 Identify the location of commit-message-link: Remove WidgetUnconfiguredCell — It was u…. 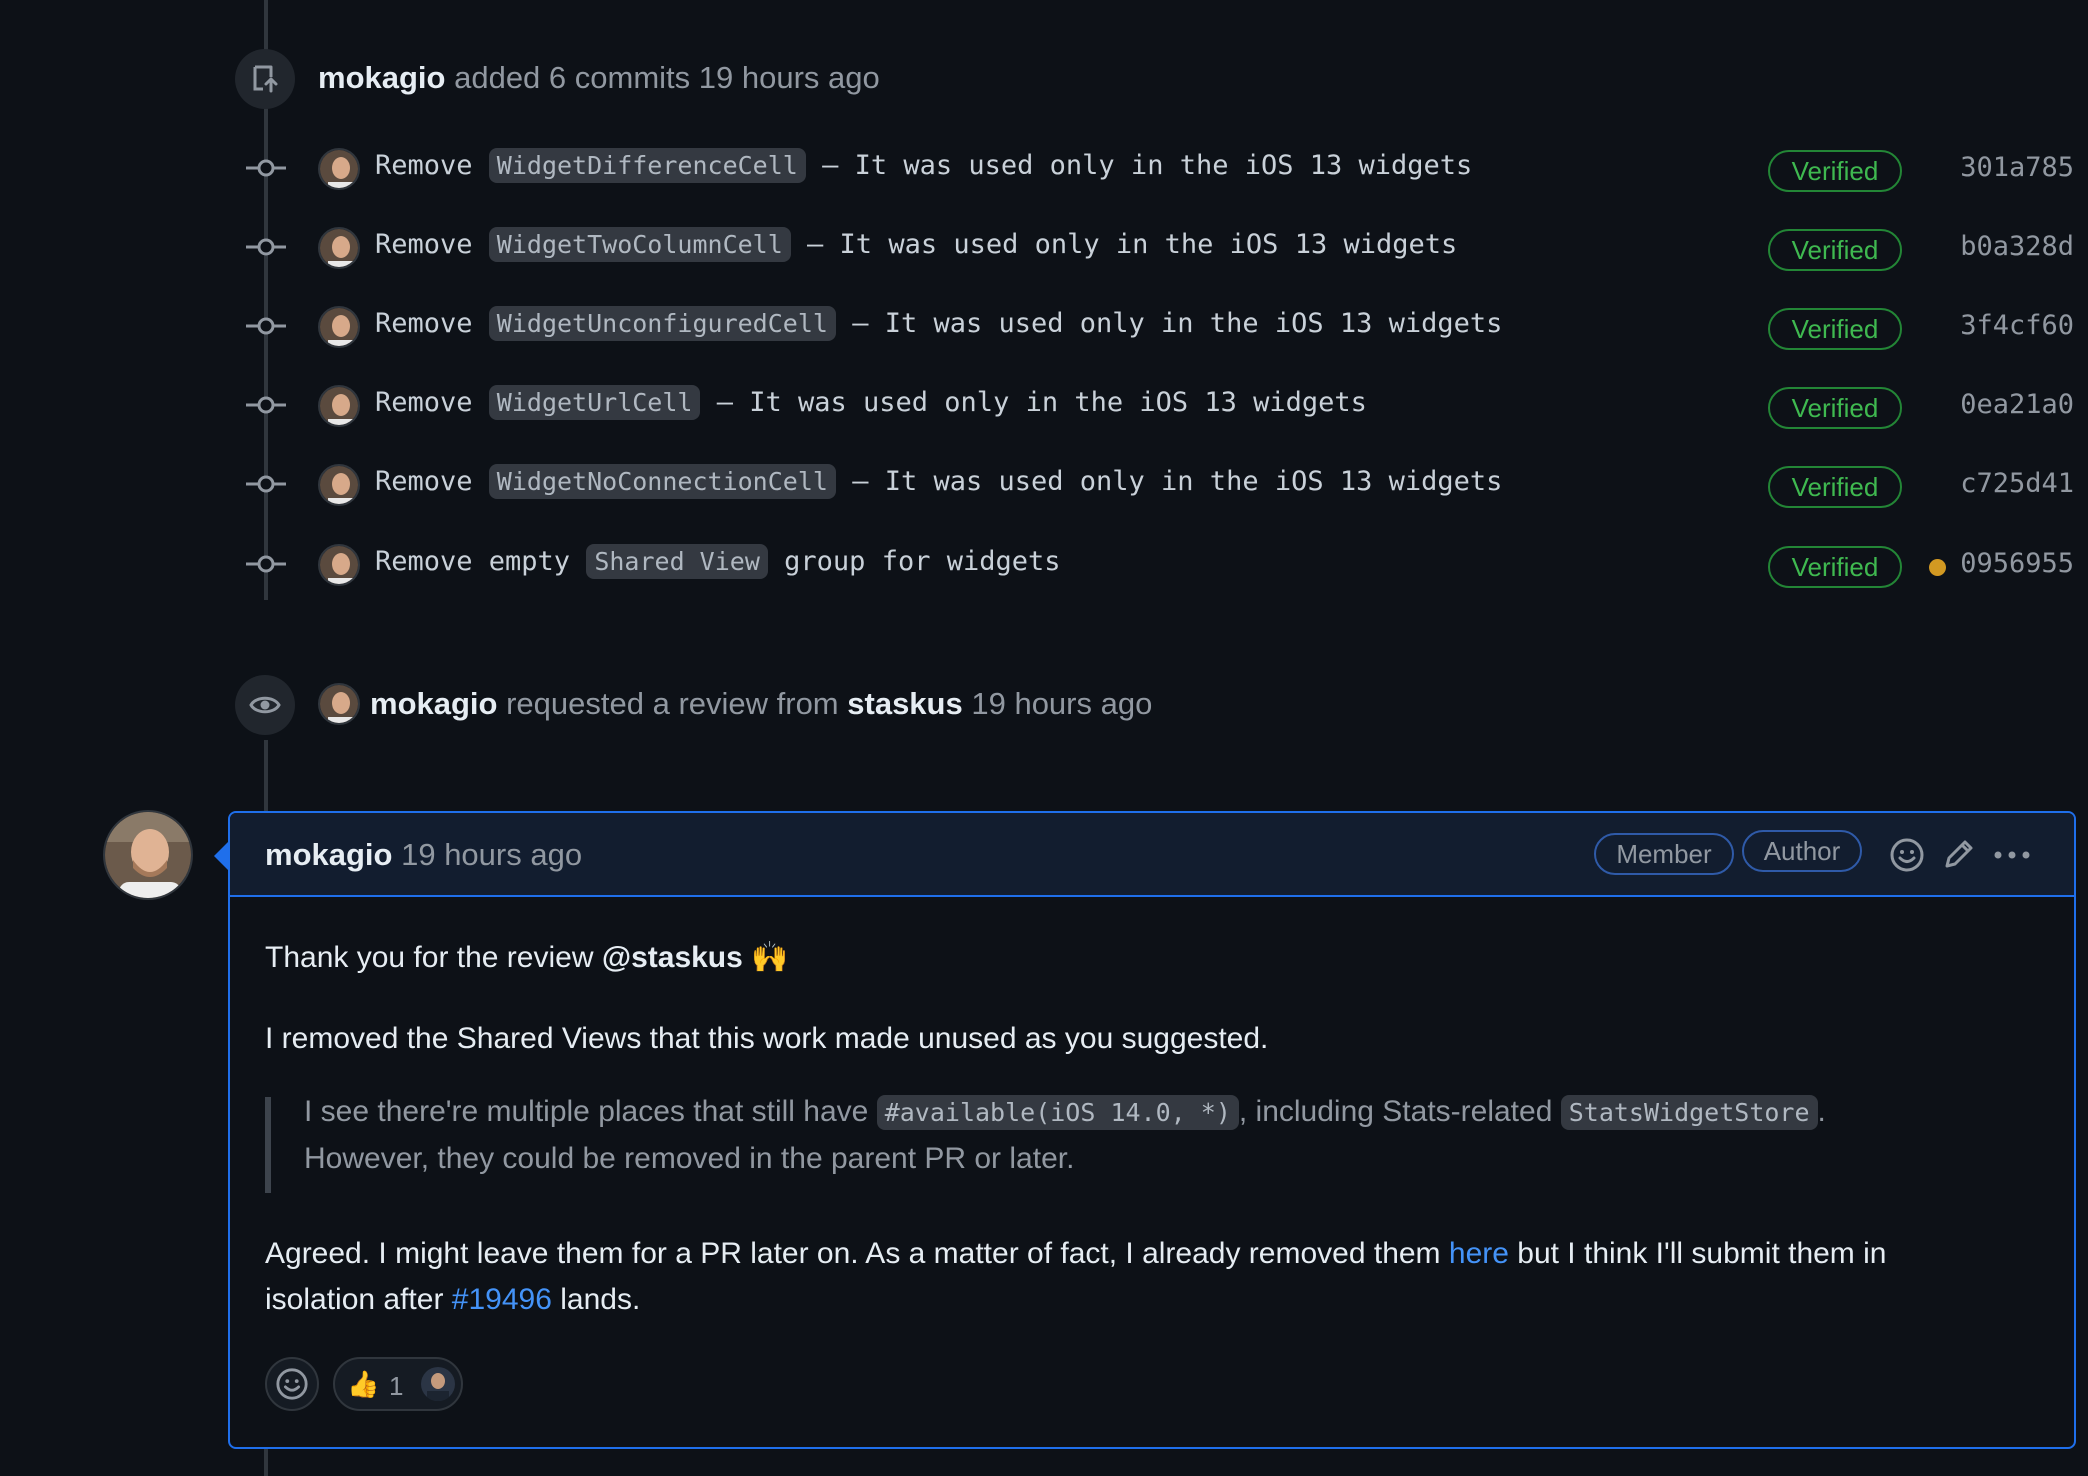
(939, 323).